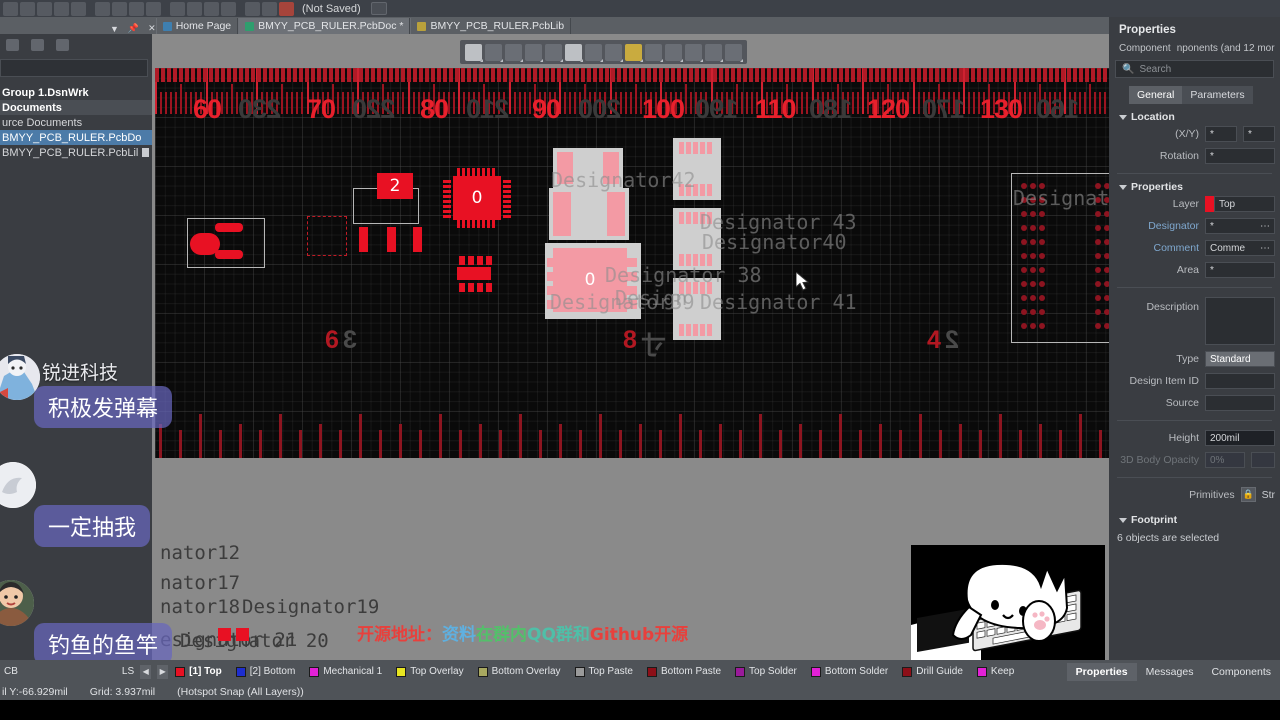 This screenshot has width=1280, height=720. I want to click on keepout-icon, so click(634, 52).